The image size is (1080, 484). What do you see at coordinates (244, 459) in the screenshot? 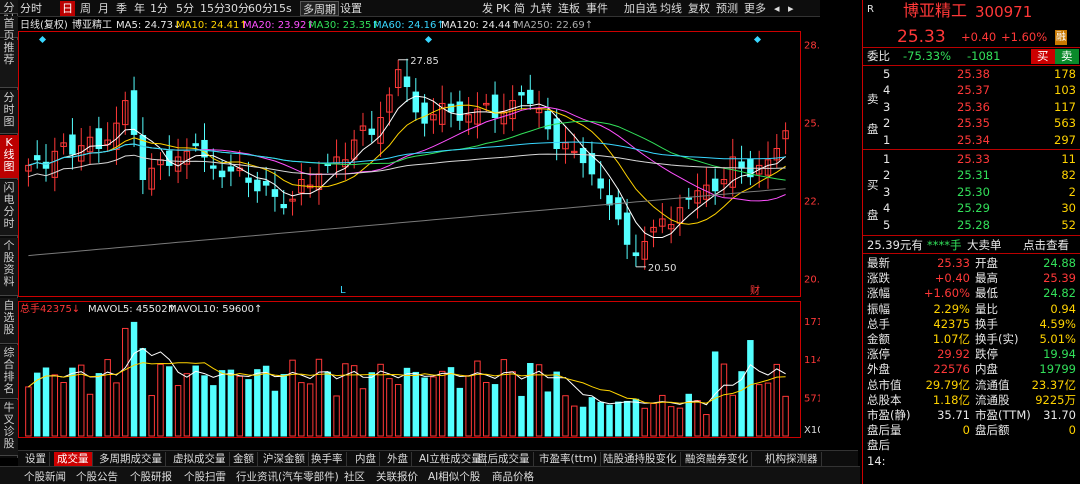
I see `indicator-tab-4: 金额` at bounding box center [244, 459].